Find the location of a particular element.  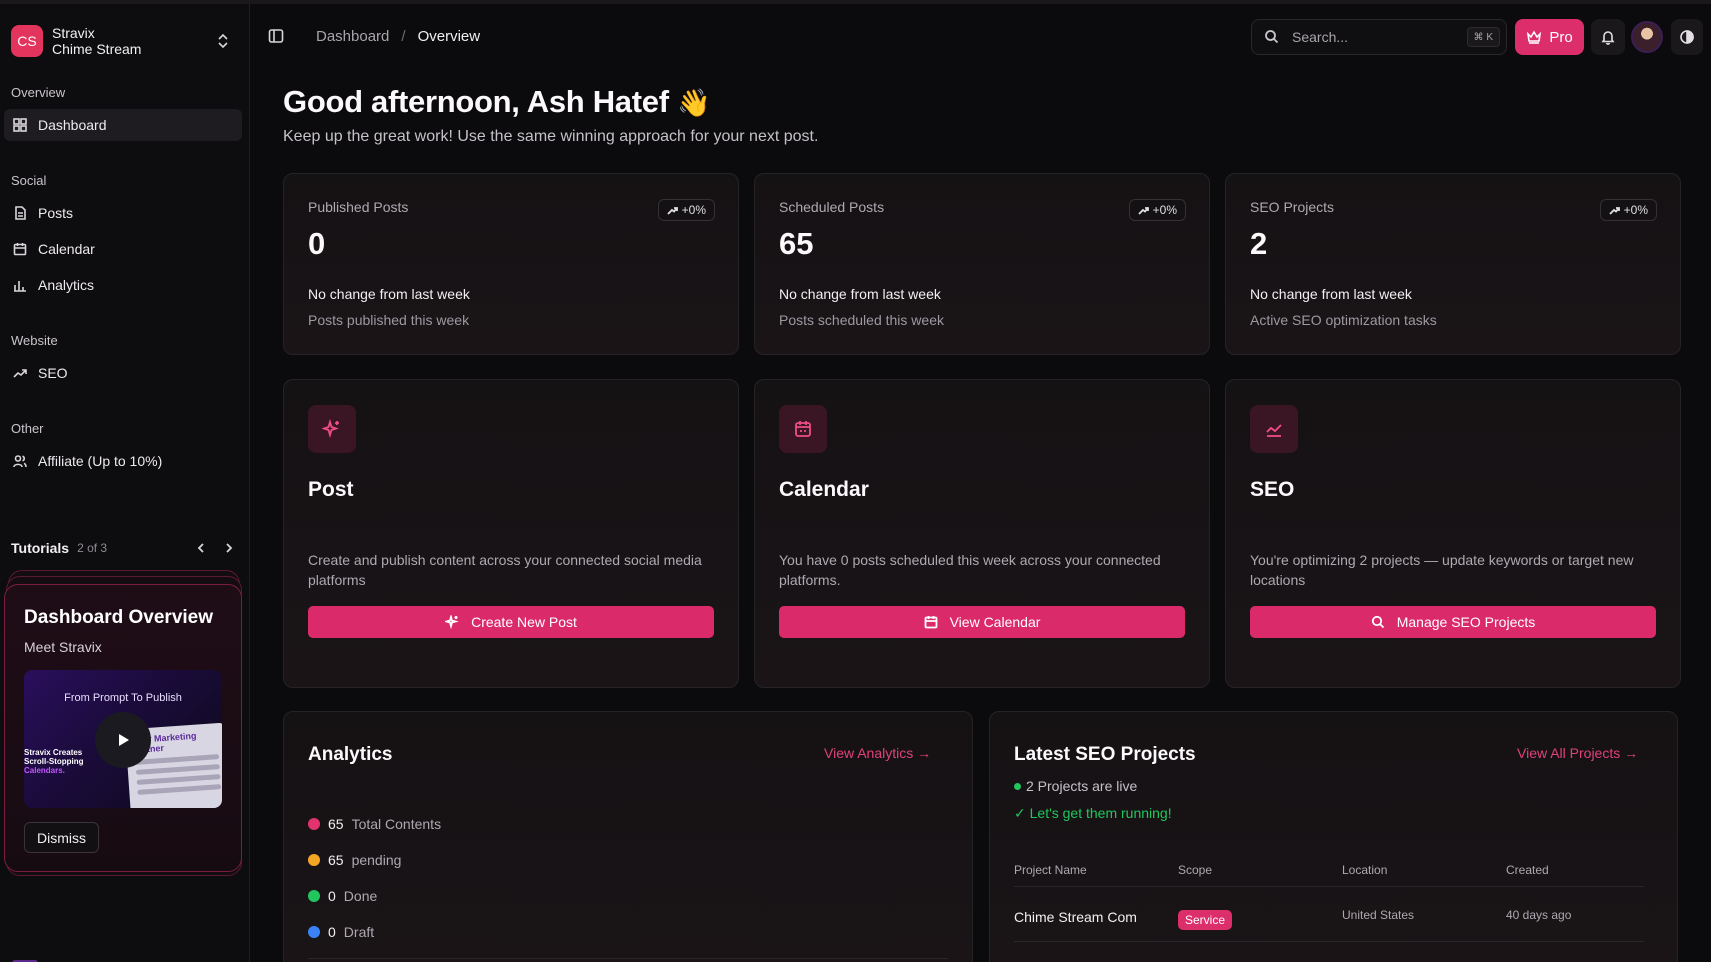

sidebar-item-posts: Posts is located at coordinates (123, 213).